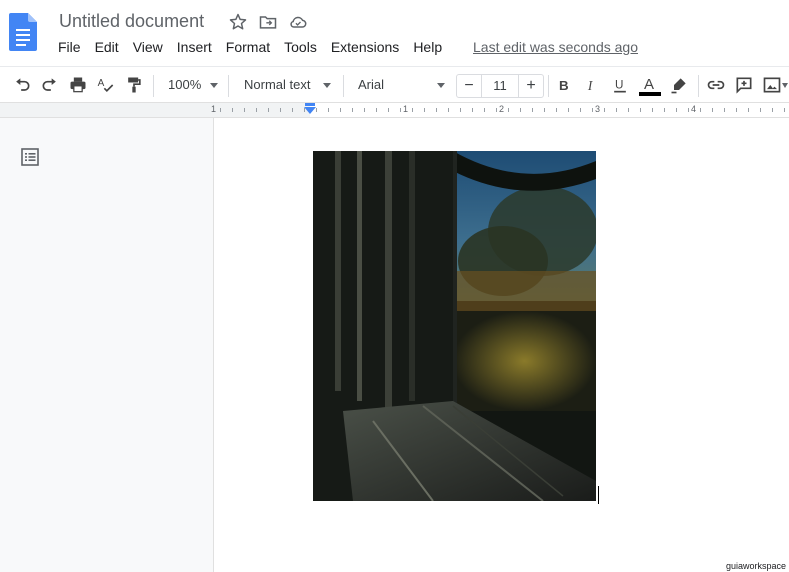  Describe the element at coordinates (248, 47) in the screenshot. I see `menu-format: Format` at that location.